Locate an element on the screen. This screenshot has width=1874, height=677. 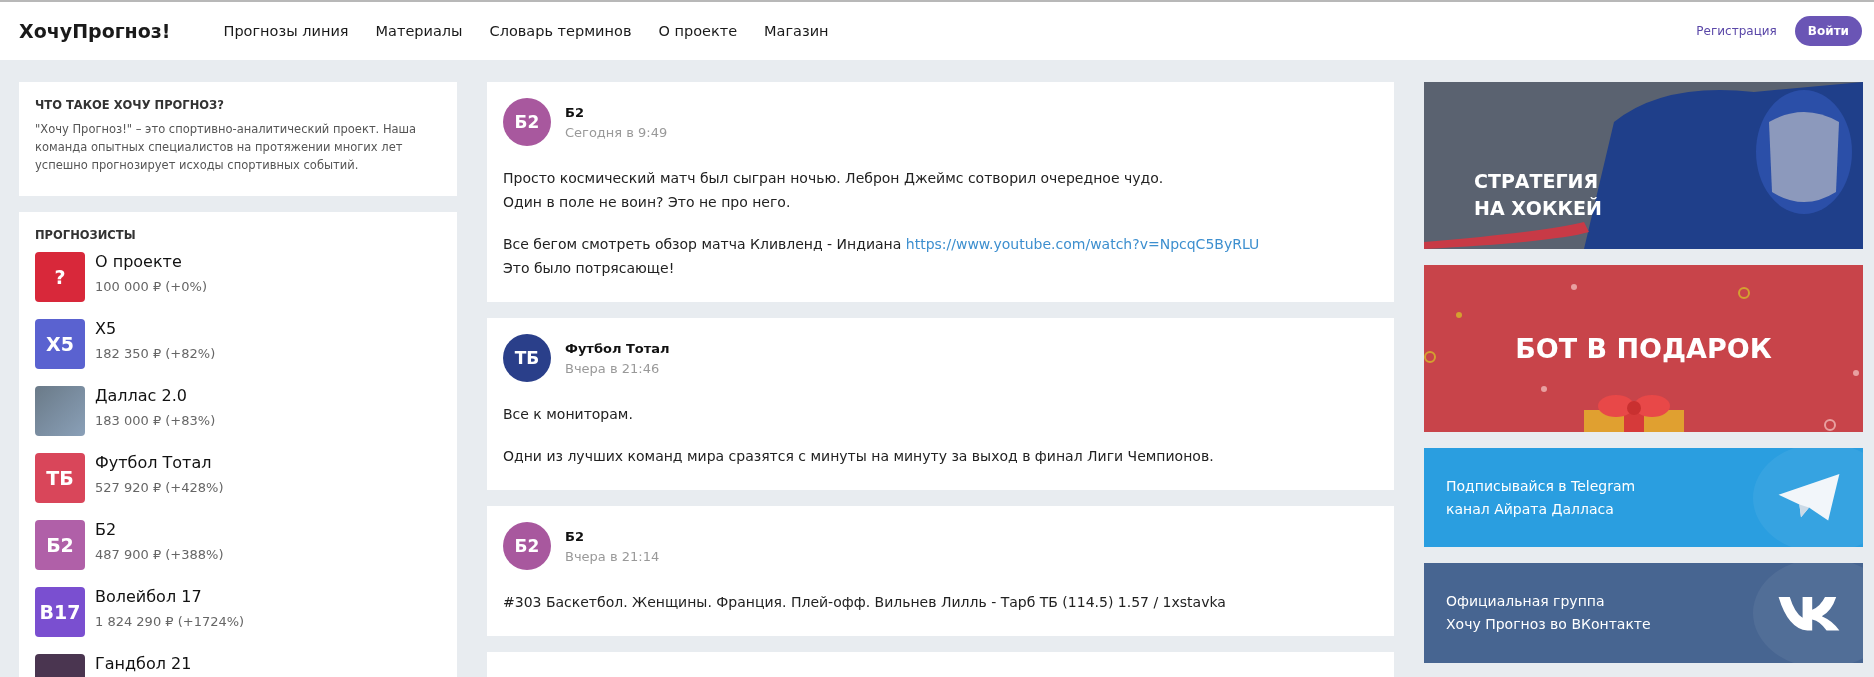
forecaster-name: Х5 is located at coordinates (155, 328).